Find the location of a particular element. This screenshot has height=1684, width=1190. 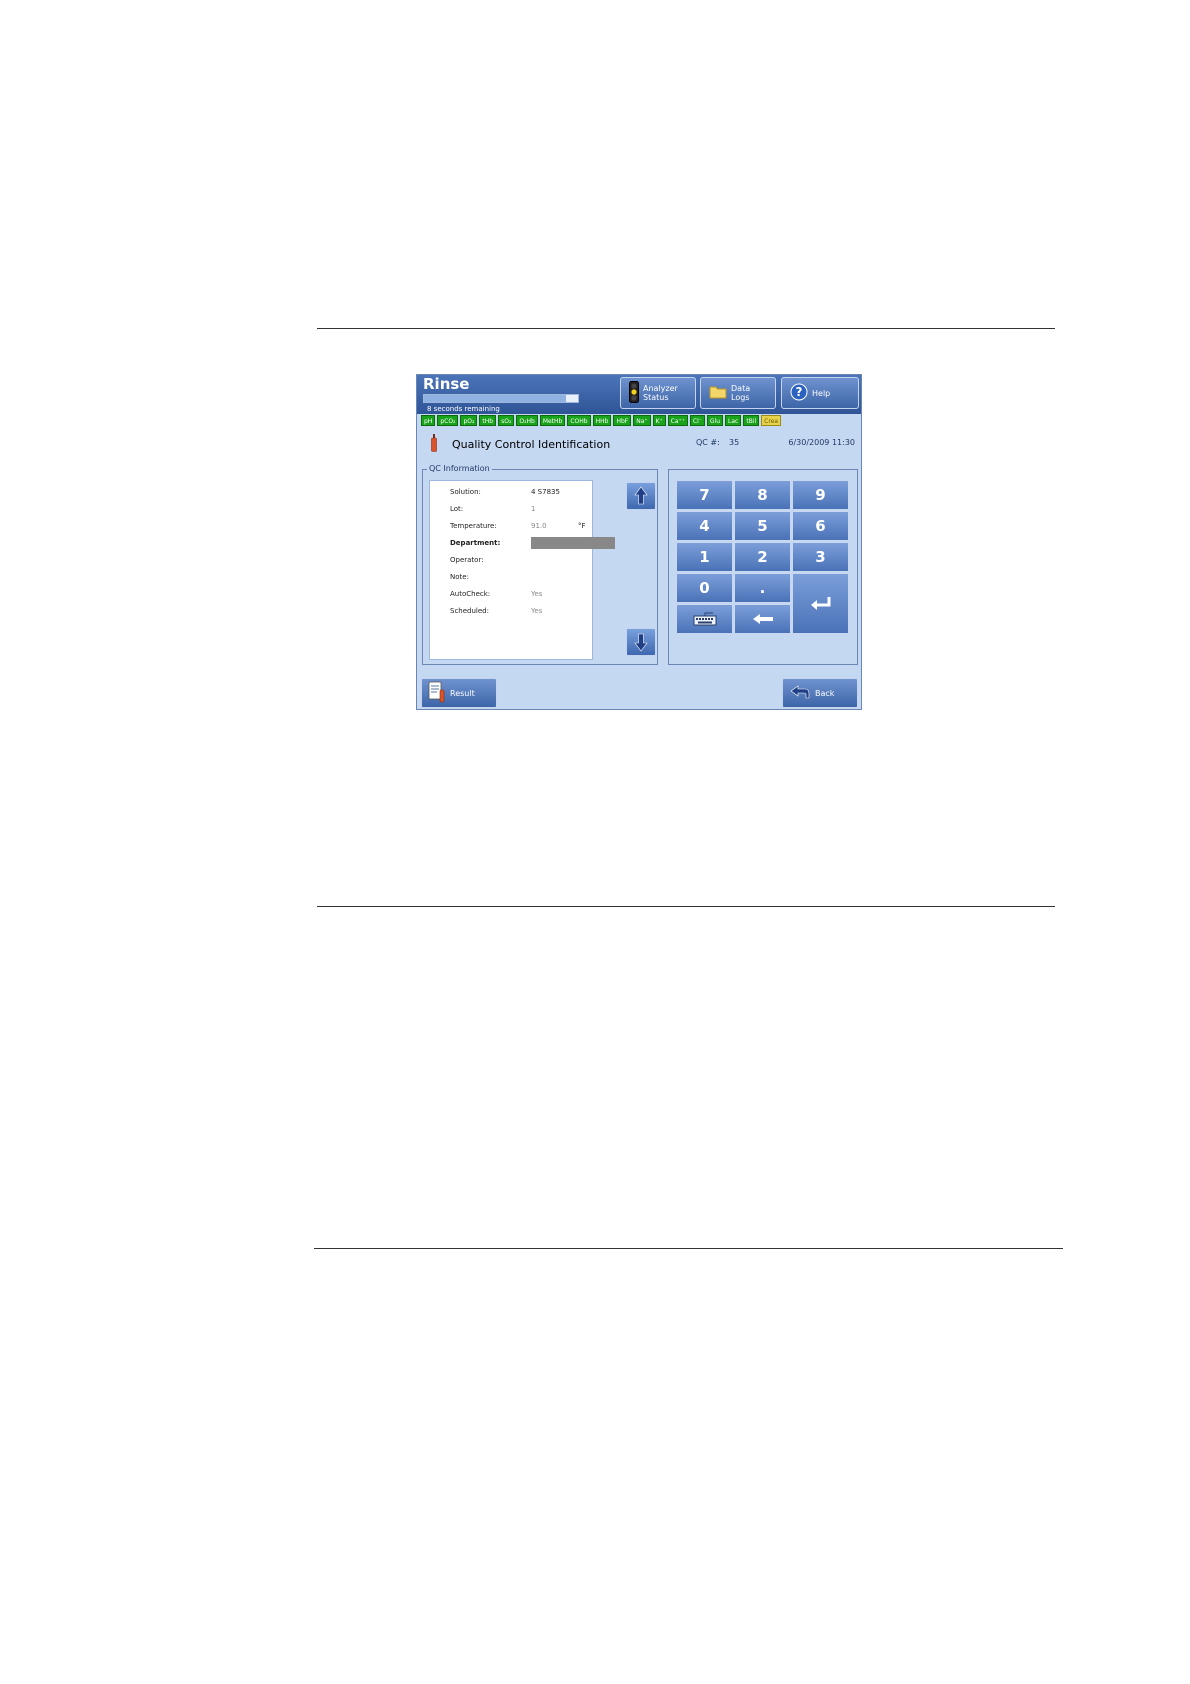

keyboard-key is located at coordinates (704, 619).